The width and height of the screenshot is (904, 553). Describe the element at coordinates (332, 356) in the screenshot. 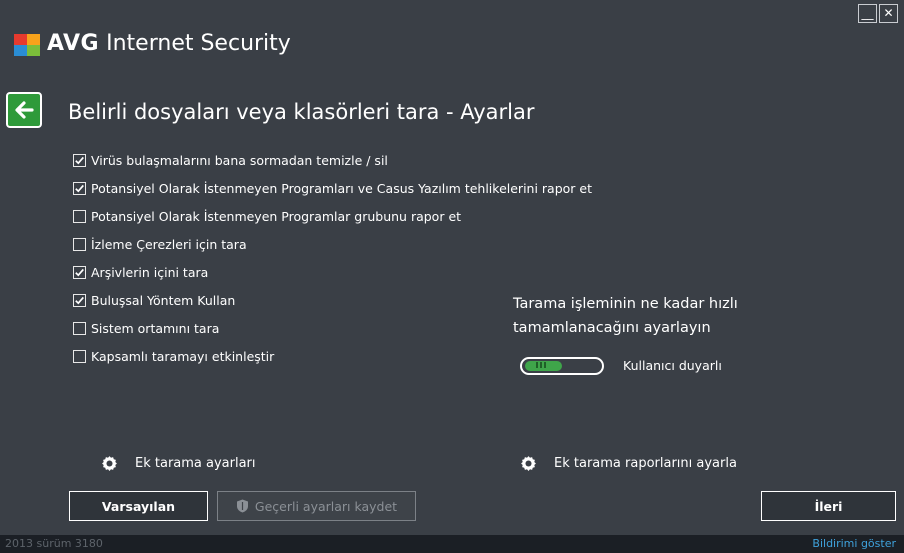

I see `option-row: Kapsamlı taramayı etkinleştir` at that location.